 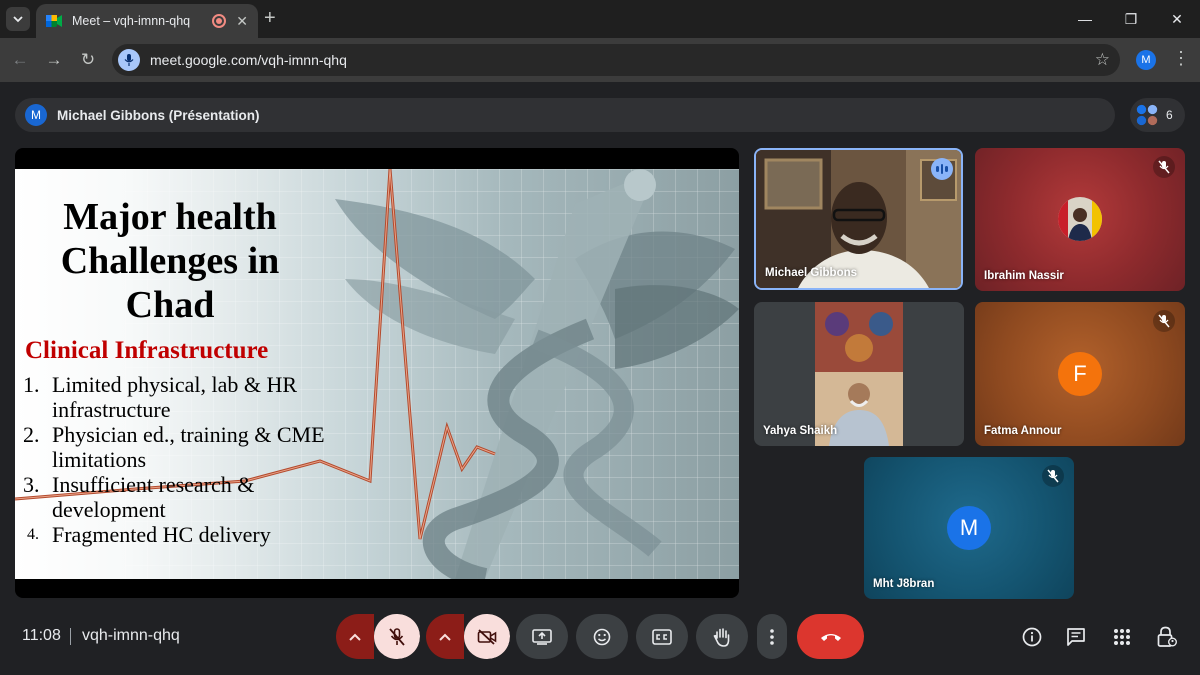 I want to click on audio-options-button, so click(x=355, y=636).